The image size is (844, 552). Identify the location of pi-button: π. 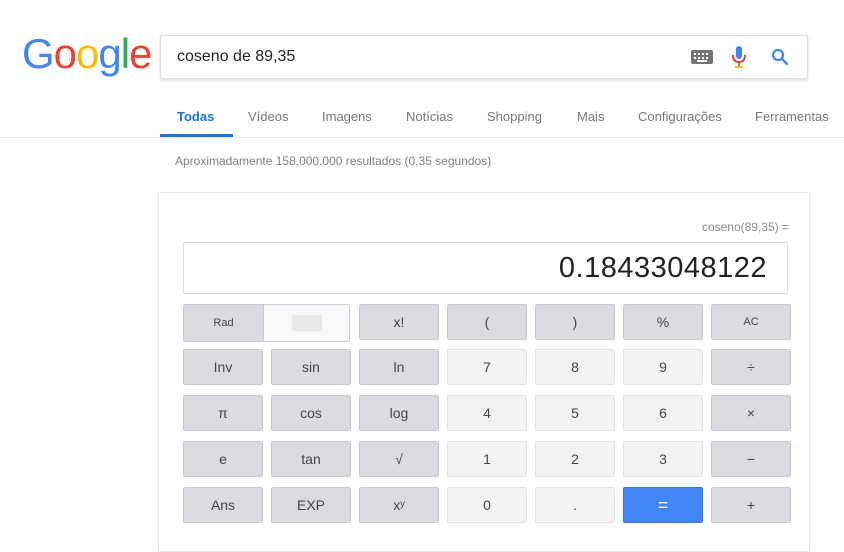
(223, 413).